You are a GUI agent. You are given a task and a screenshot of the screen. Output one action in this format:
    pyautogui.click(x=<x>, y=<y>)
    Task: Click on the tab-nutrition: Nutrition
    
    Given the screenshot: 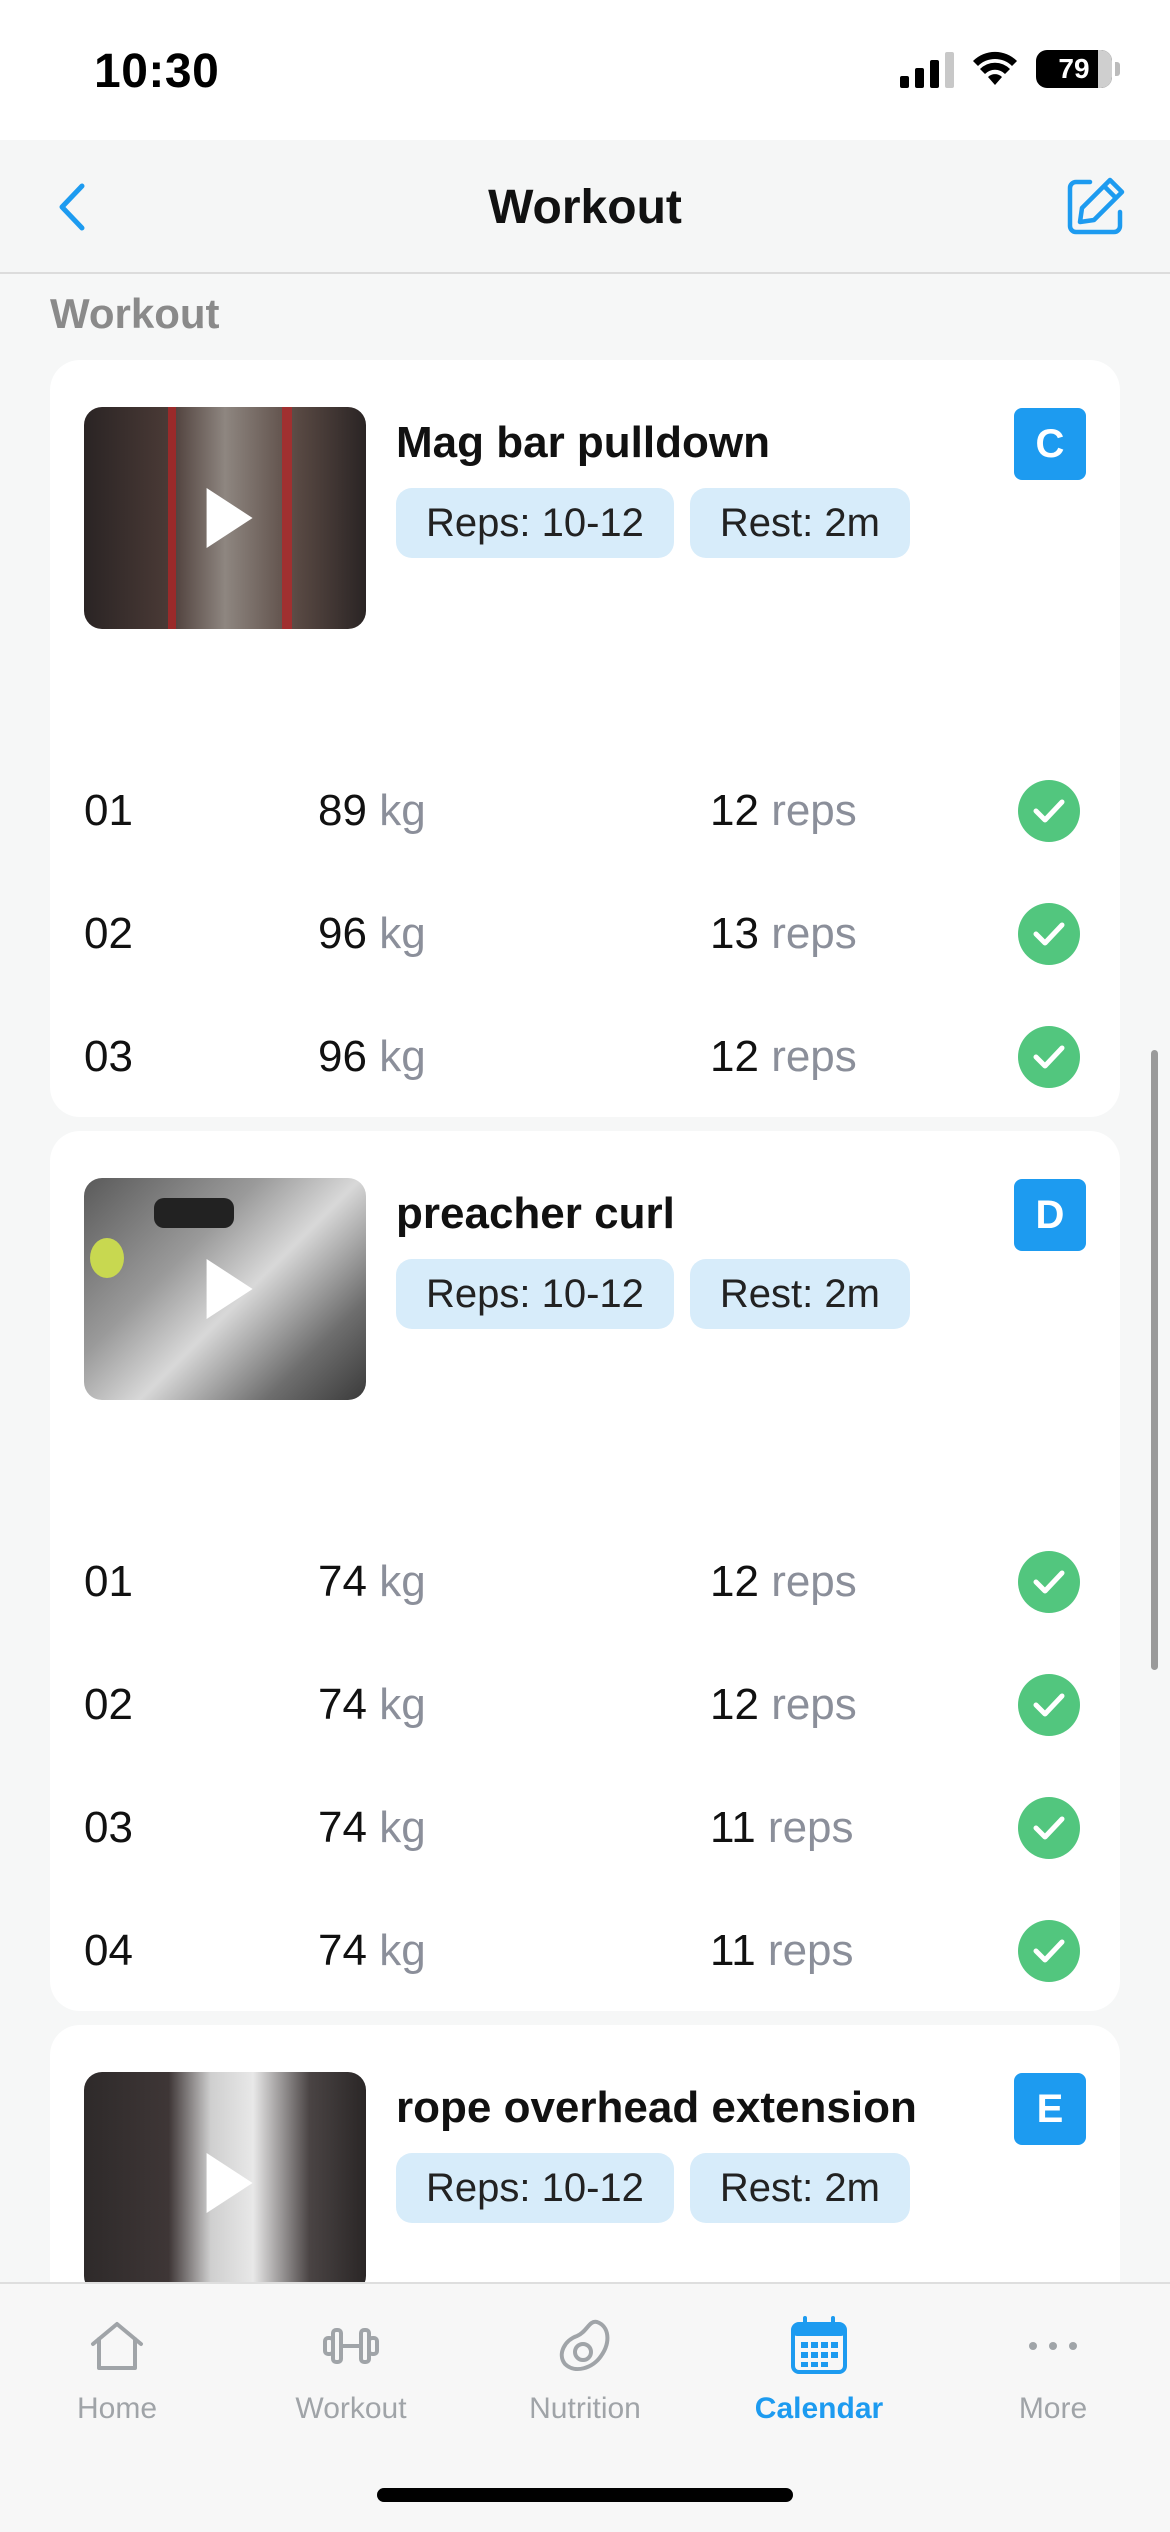 What is the action you would take?
    pyautogui.click(x=585, y=2359)
    